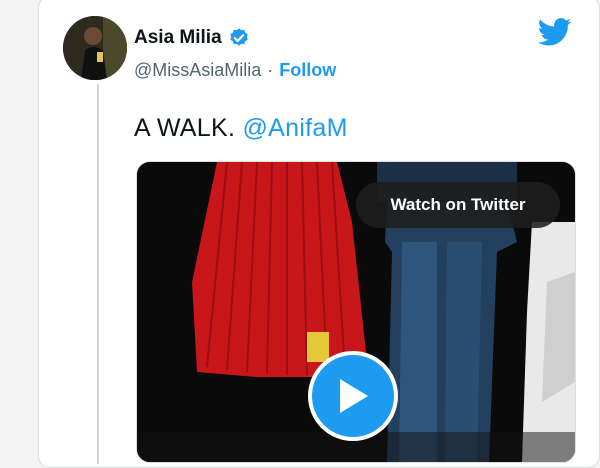  I want to click on display-name: Asia Milia, so click(178, 38).